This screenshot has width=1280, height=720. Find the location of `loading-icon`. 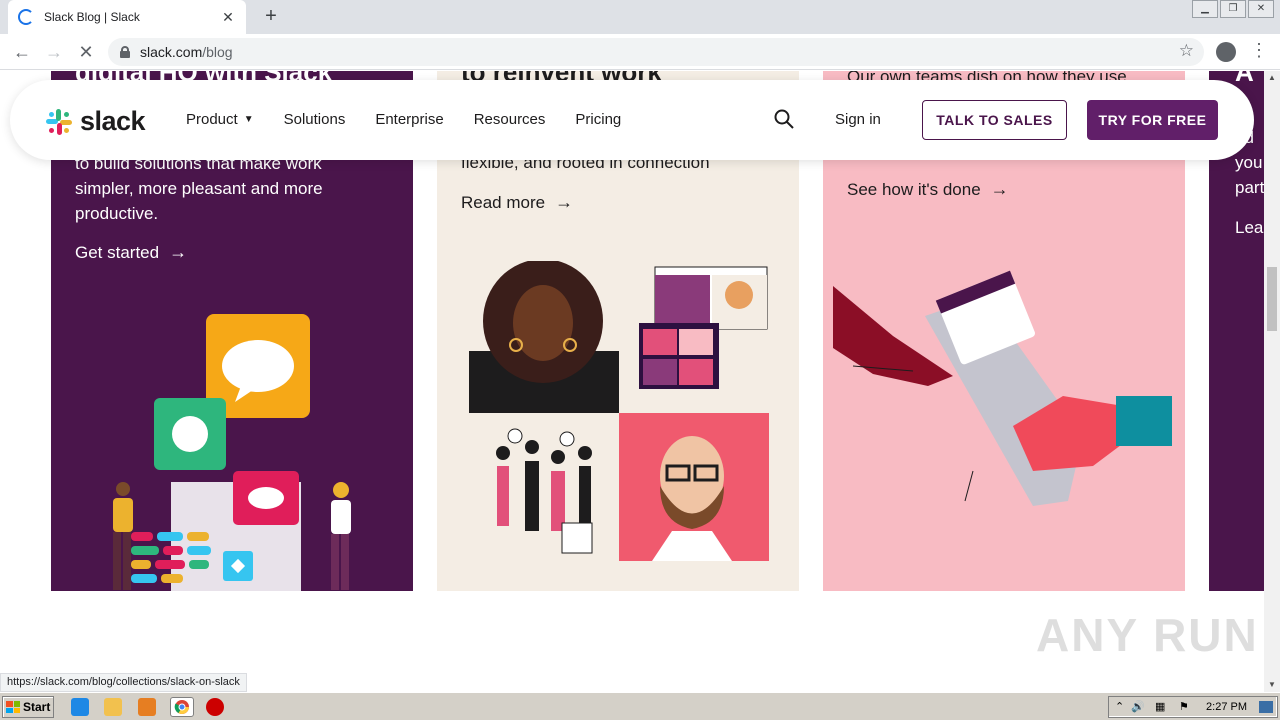

loading-icon is located at coordinates (26, 17).